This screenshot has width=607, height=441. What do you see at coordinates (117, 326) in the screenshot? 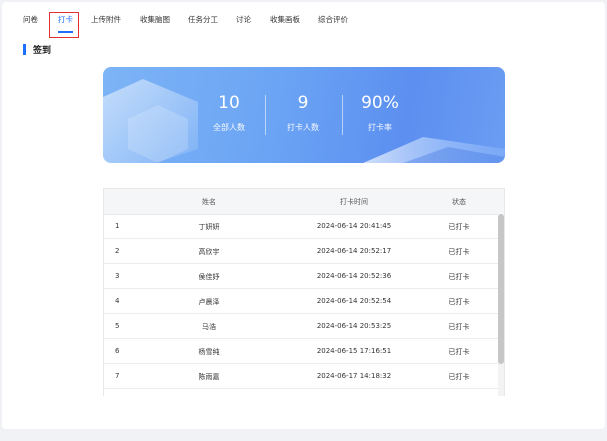
I see `row-index: 5` at bounding box center [117, 326].